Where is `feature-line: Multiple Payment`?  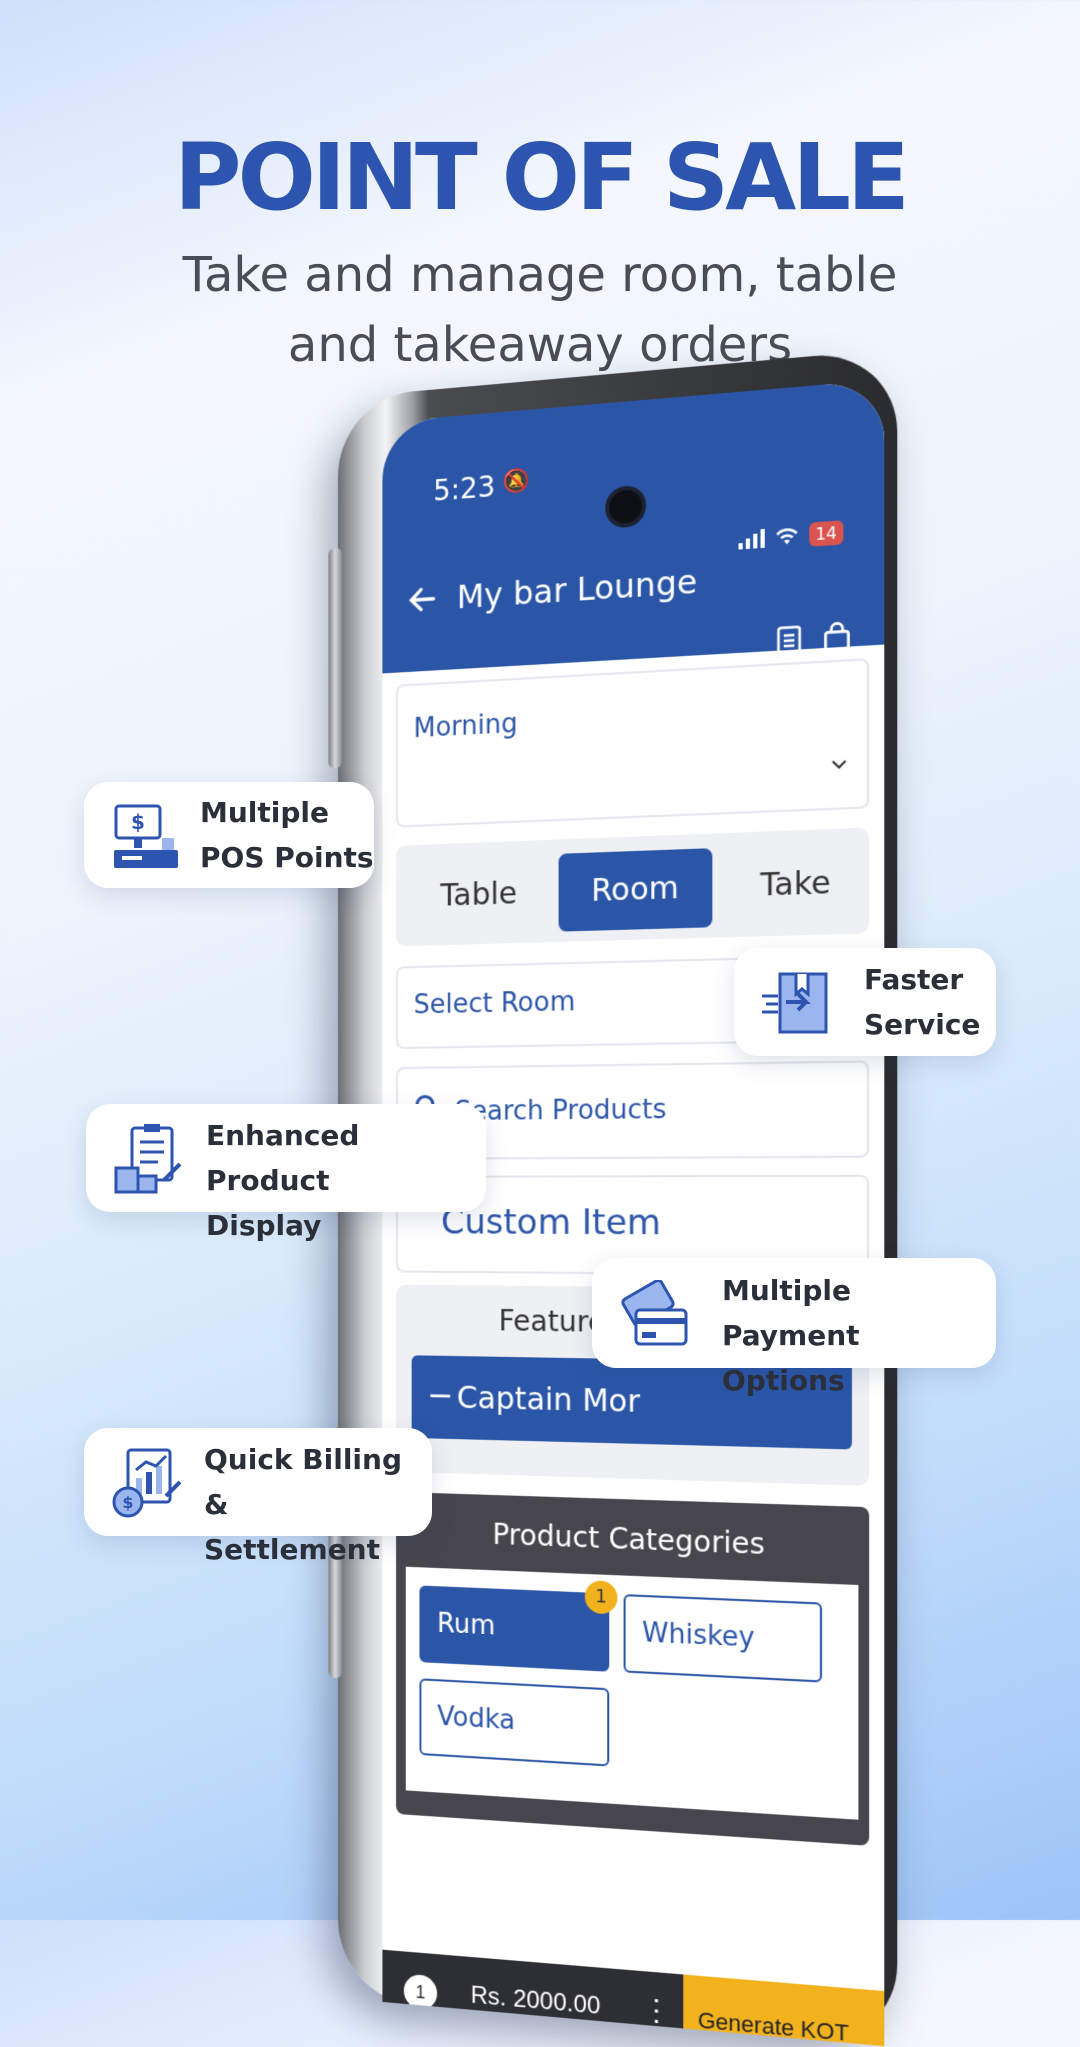
feature-line: Multiple Payment is located at coordinates (791, 1313).